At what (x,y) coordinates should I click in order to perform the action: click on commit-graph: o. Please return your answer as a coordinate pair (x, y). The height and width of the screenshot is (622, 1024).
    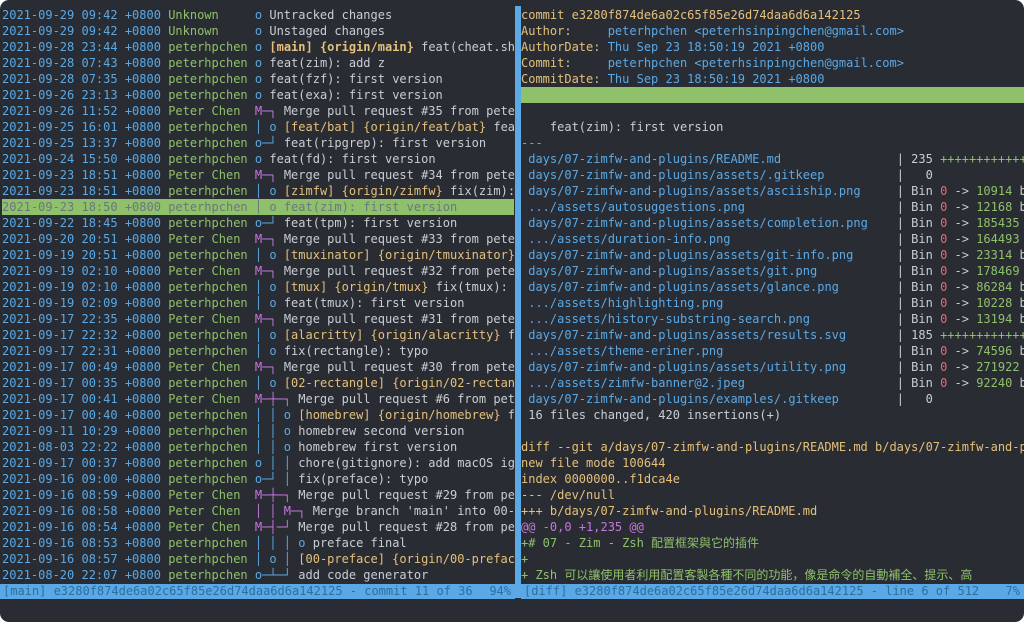
    Looking at the image, I should click on (258, 63).